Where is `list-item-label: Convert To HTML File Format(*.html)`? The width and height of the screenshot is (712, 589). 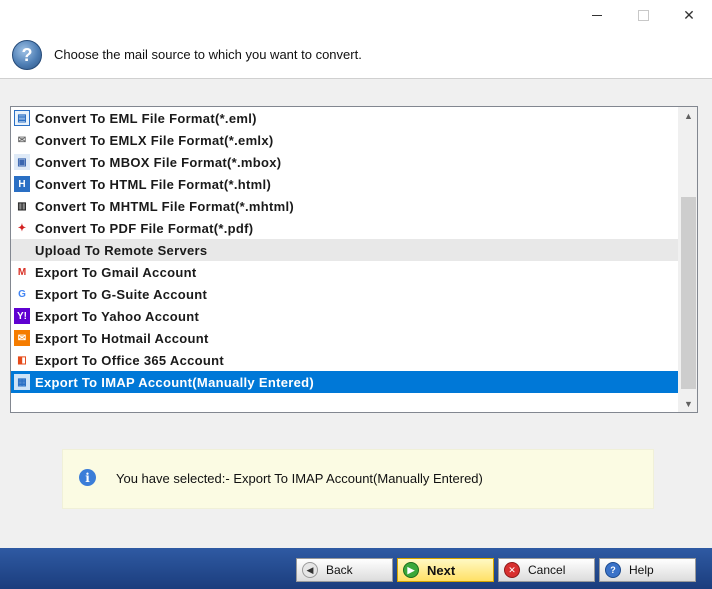
list-item-label: Convert To HTML File Format(*.html) is located at coordinates (153, 184).